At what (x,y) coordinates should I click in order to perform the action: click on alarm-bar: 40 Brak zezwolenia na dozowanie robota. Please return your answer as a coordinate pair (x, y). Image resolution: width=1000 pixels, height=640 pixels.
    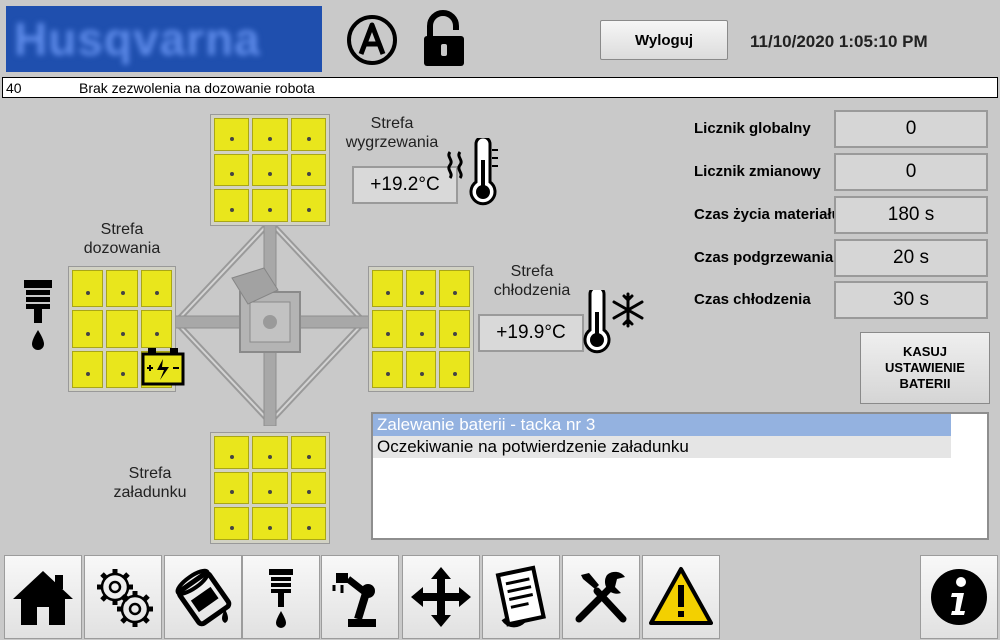
    Looking at the image, I should click on (500, 87).